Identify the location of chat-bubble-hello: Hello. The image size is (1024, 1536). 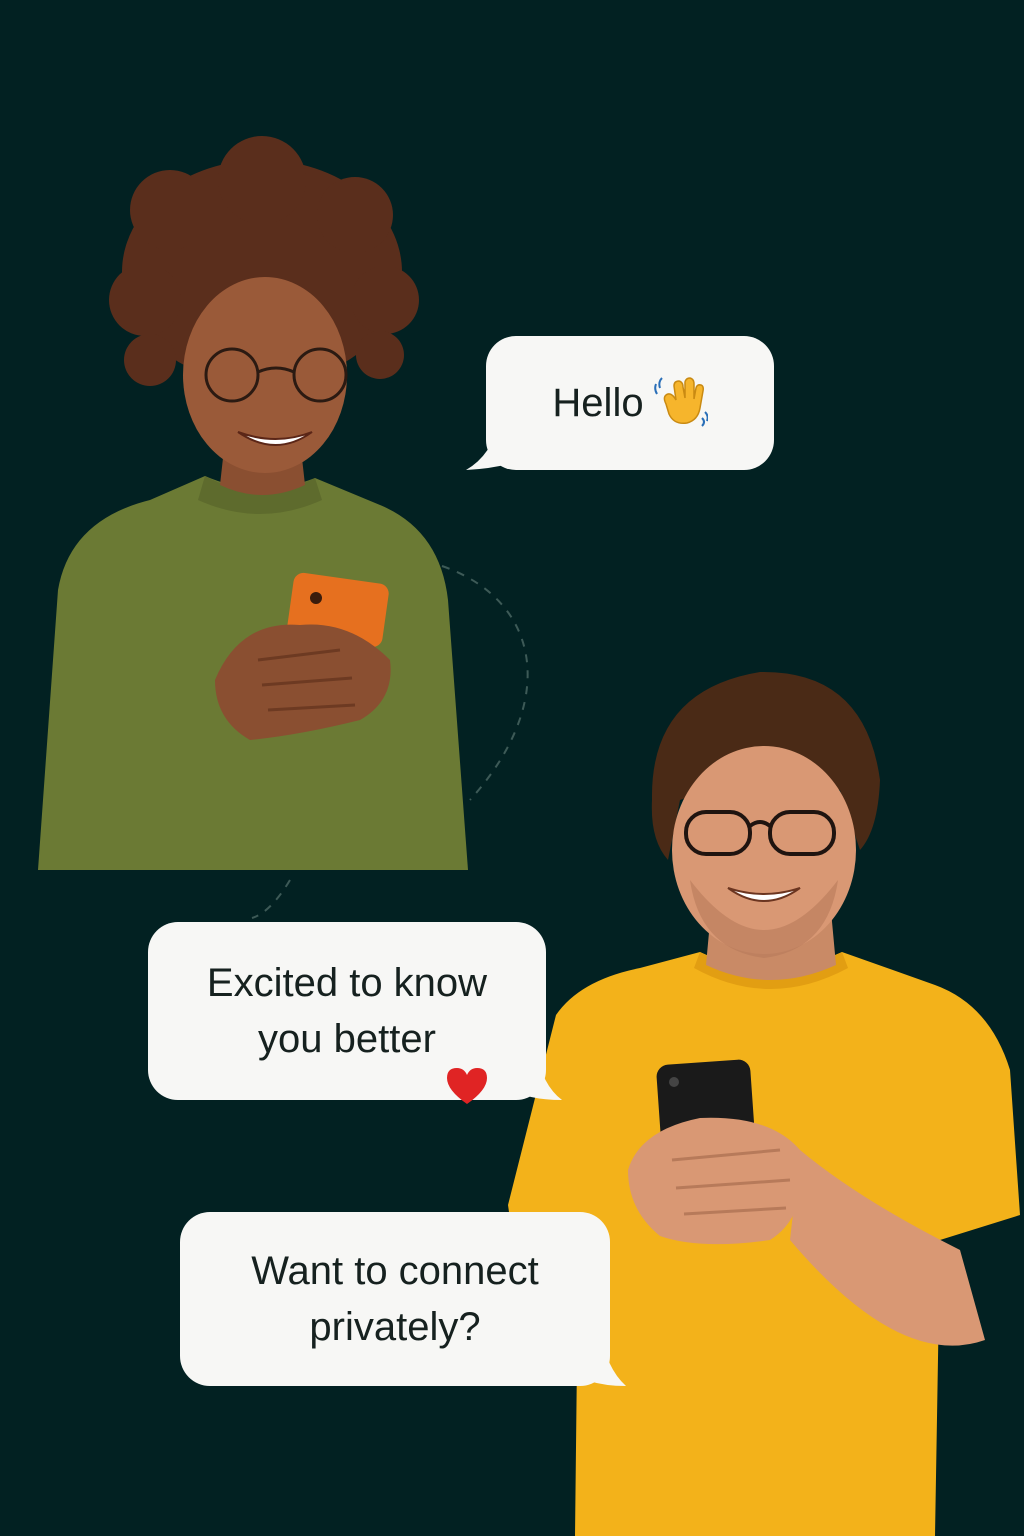
(630, 403).